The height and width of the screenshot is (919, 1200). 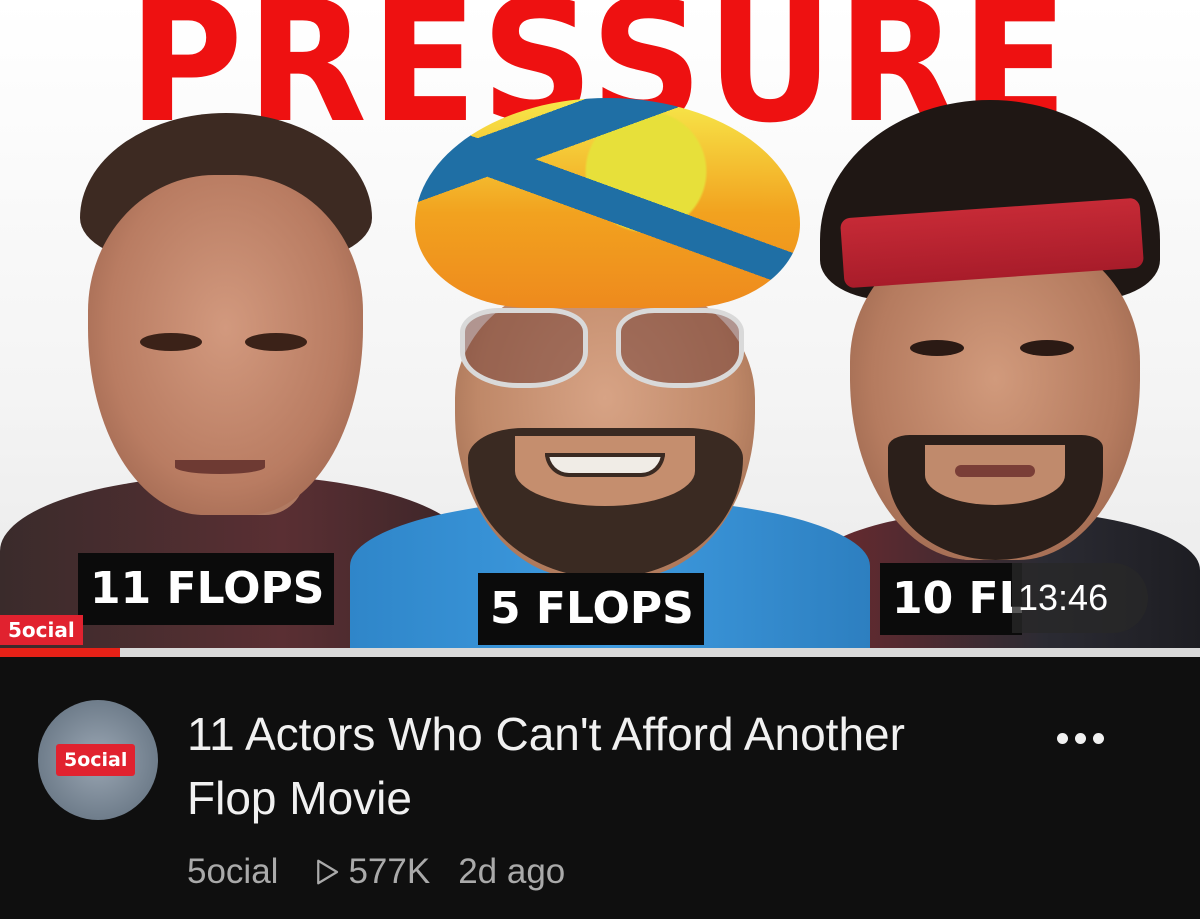 What do you see at coordinates (60, 652) in the screenshot?
I see `watch-progress-fill` at bounding box center [60, 652].